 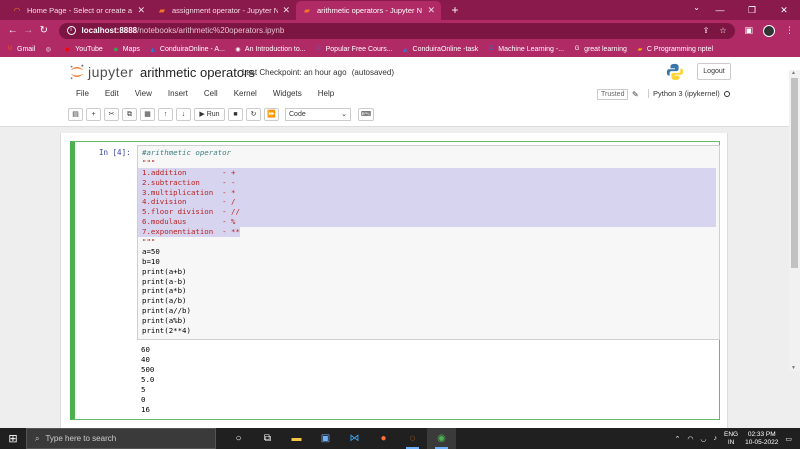 What do you see at coordinates (720, 10) in the screenshot?
I see `minimize-icon: —` at bounding box center [720, 10].